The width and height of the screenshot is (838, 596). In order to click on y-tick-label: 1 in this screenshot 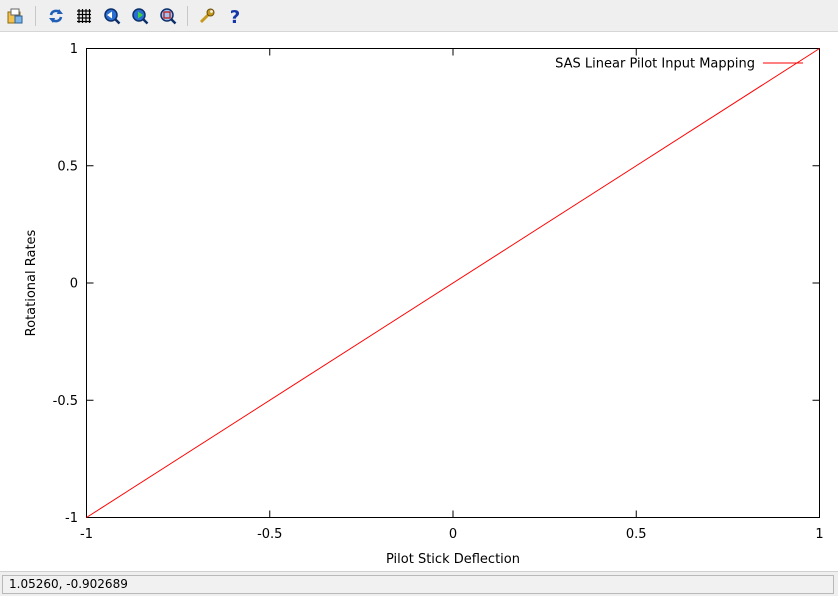, I will do `click(74, 49)`.